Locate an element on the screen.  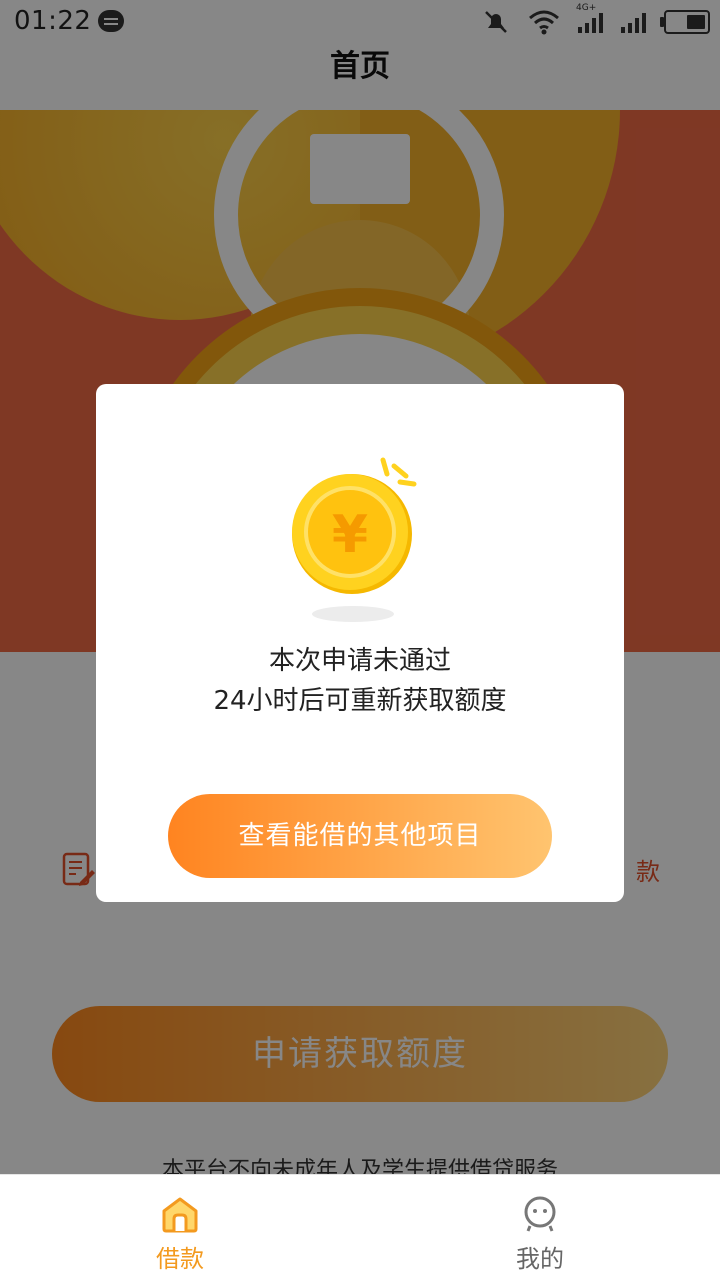
coin-shadow is located at coordinates (353, 614).